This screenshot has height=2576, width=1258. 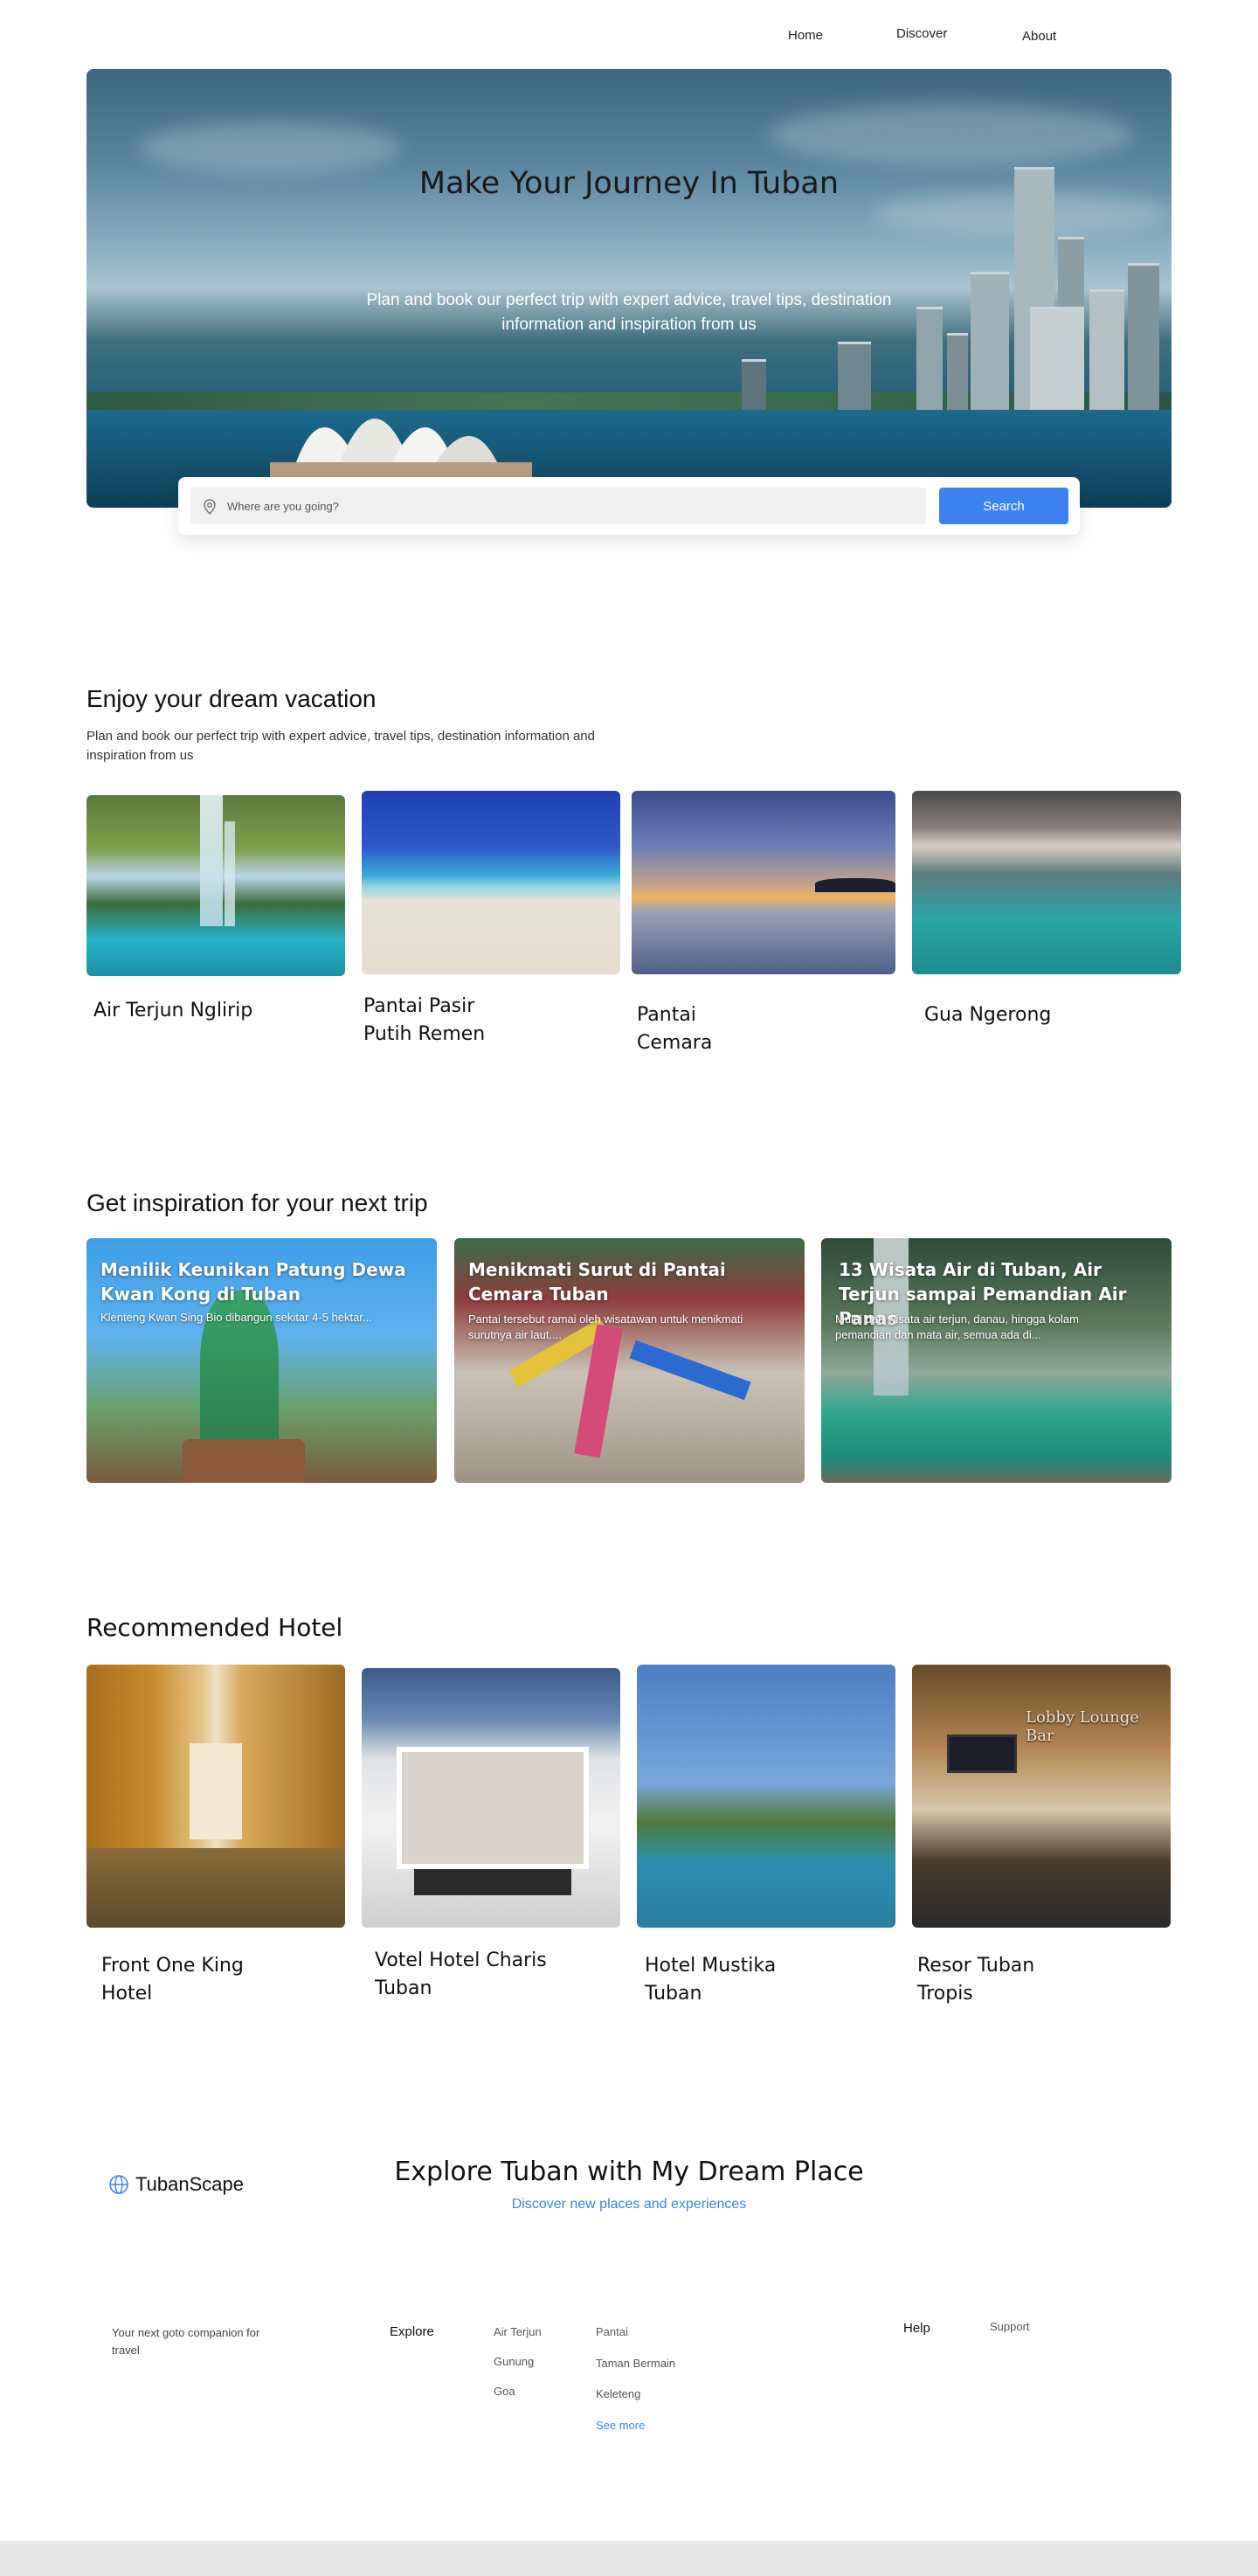 What do you see at coordinates (618, 2393) in the screenshot?
I see `footer-link-keleteng: Keleteng` at bounding box center [618, 2393].